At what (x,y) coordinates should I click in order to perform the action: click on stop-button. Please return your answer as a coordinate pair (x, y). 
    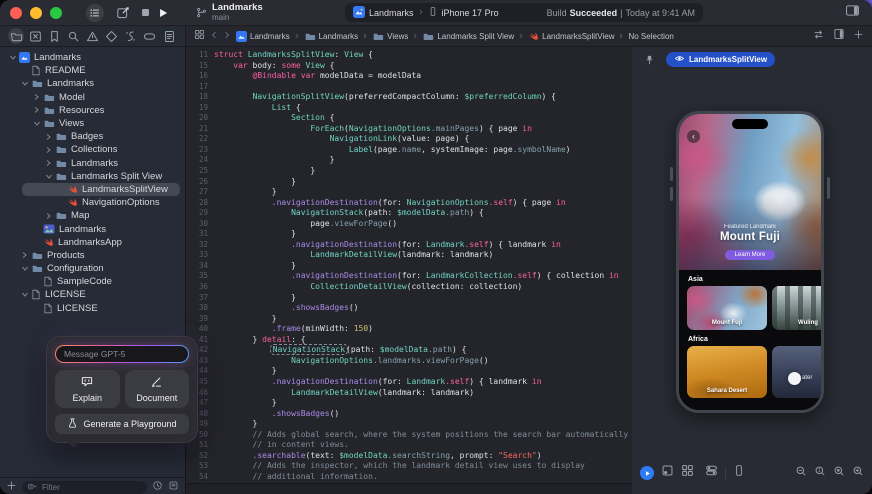
    Looking at the image, I should click on (145, 12).